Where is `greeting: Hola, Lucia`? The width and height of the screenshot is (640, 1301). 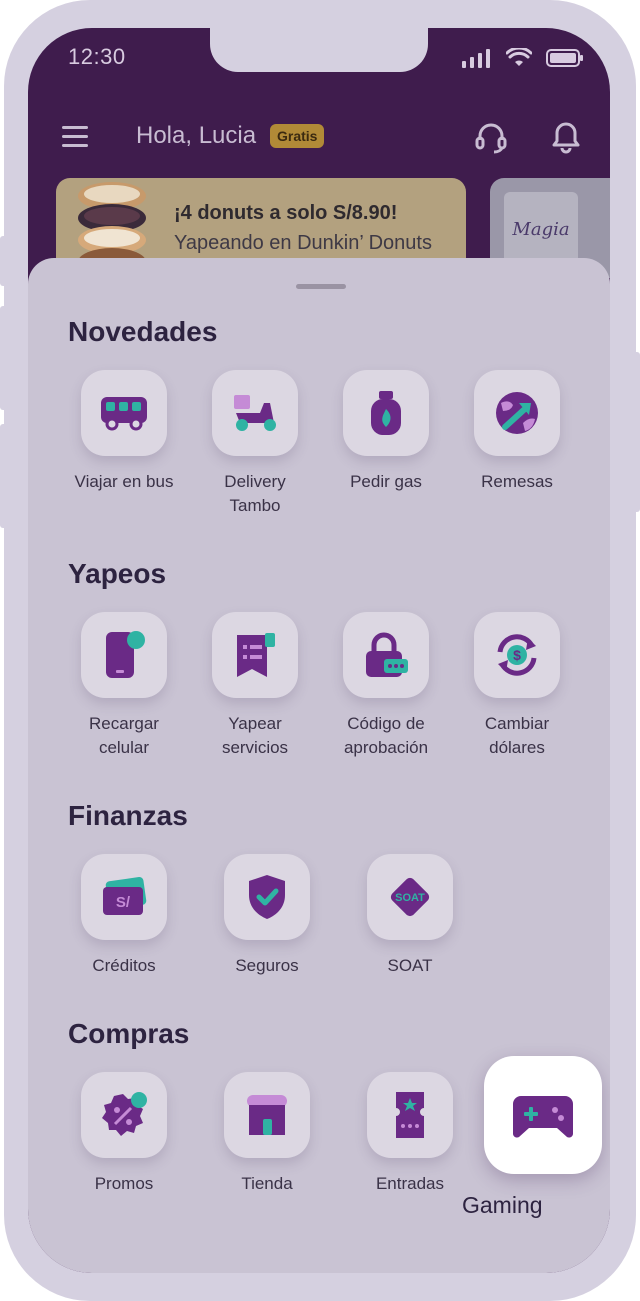
greeting: Hola, Lucia is located at coordinates (196, 135).